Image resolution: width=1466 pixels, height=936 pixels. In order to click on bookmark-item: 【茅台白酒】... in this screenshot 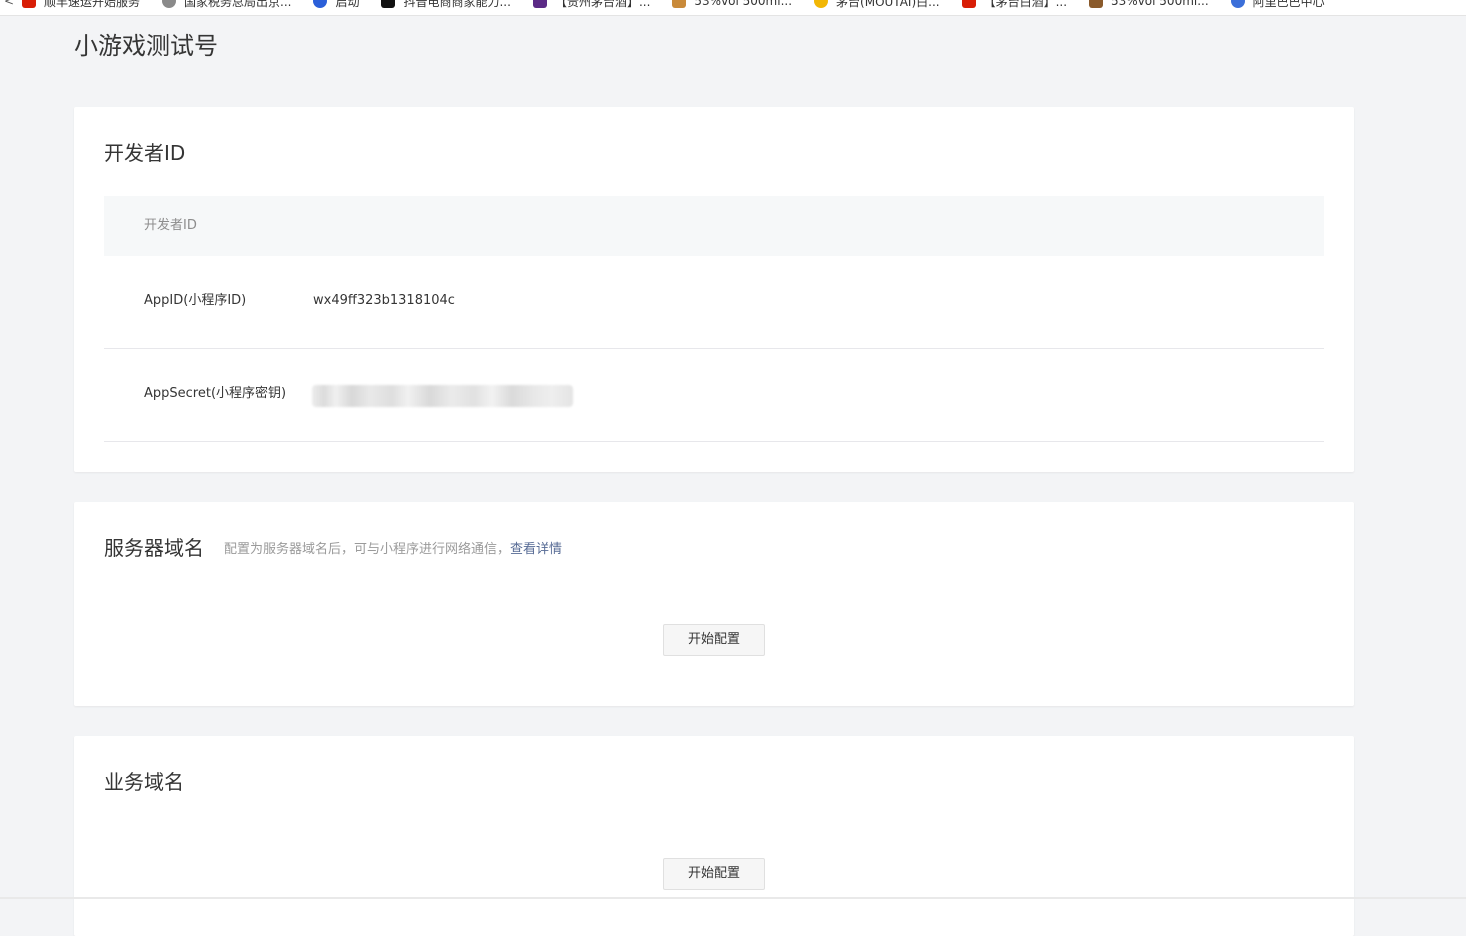, I will do `click(1012, 5)`.